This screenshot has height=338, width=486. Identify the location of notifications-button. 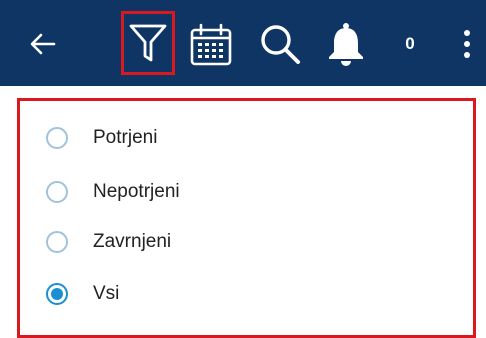
(346, 44).